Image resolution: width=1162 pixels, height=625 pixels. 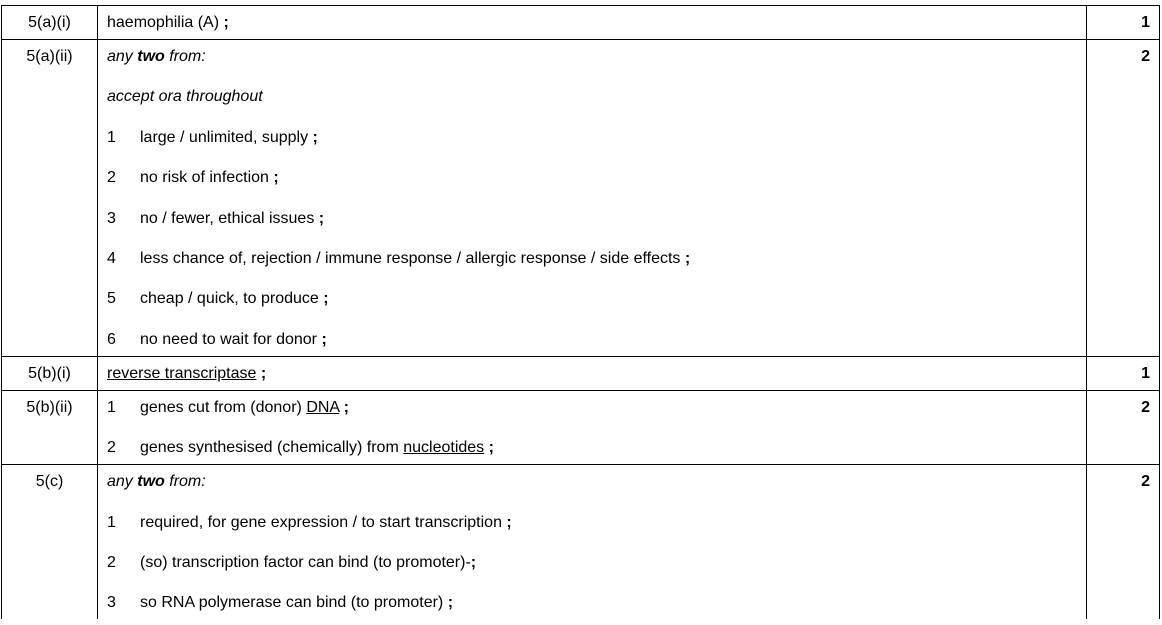 What do you see at coordinates (596, 408) in the screenshot?
I see `list-item: 1 genes cut from (donor) DNA ;` at bounding box center [596, 408].